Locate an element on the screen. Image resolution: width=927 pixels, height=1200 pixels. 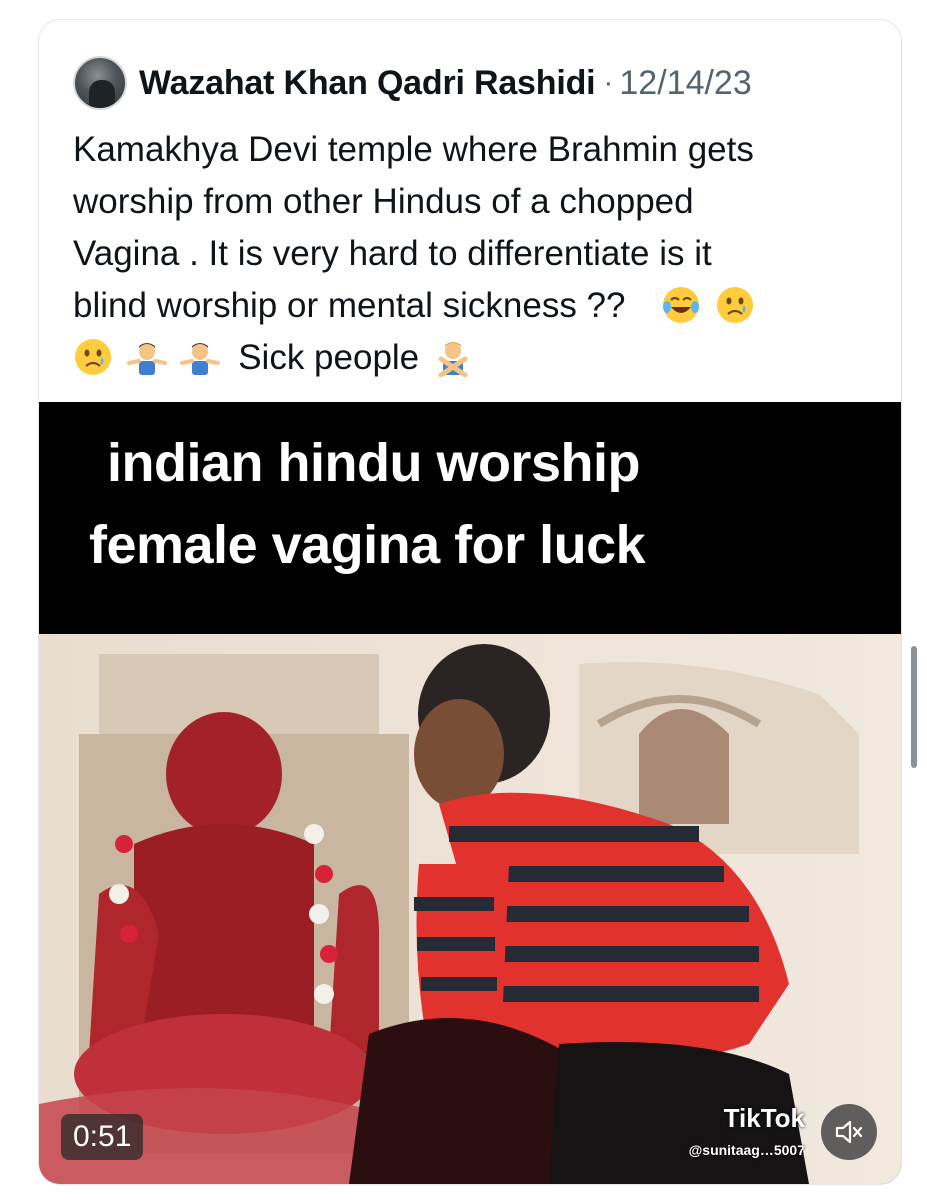
face-with-tears-of-joy-icon is located at coordinates (681, 305).